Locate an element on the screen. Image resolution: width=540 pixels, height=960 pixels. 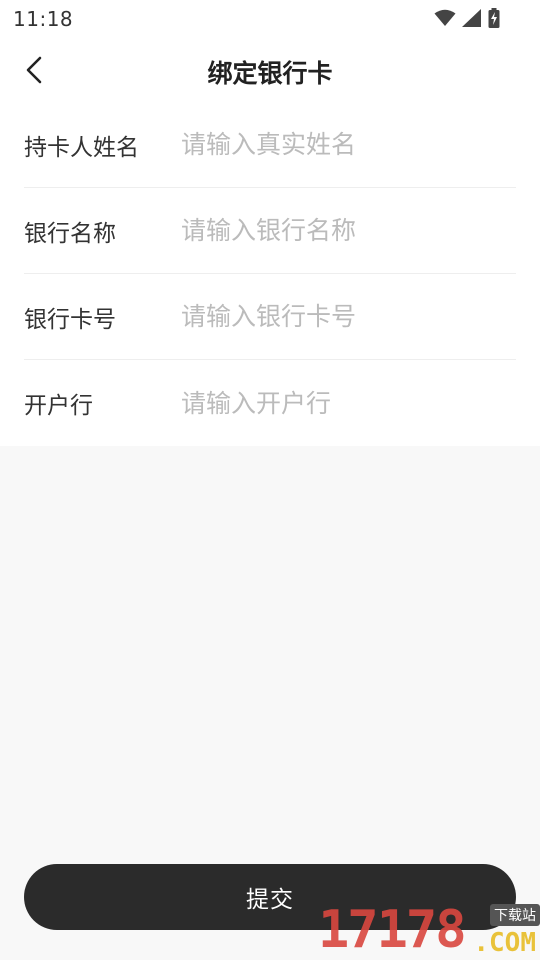
opening-branch-row: 开户行 is located at coordinates (270, 403).